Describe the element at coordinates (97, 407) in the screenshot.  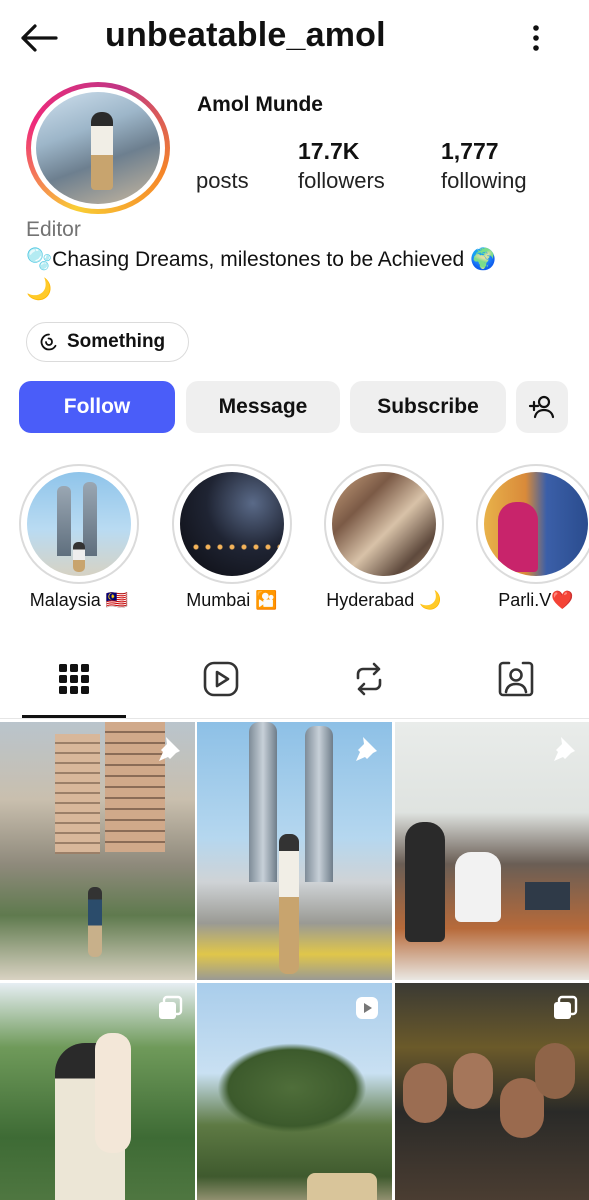
I see `follow-button: Follow` at that location.